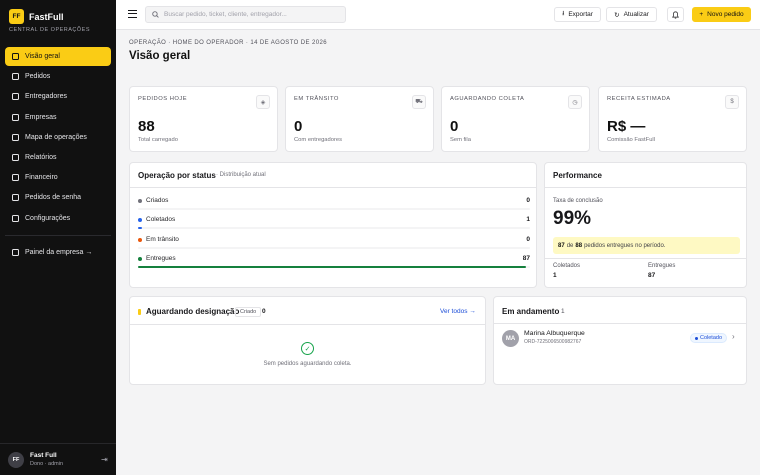 The image size is (760, 475). What do you see at coordinates (41, 157) in the screenshot?
I see `sidebar-item-label: Relatórios` at bounding box center [41, 157].